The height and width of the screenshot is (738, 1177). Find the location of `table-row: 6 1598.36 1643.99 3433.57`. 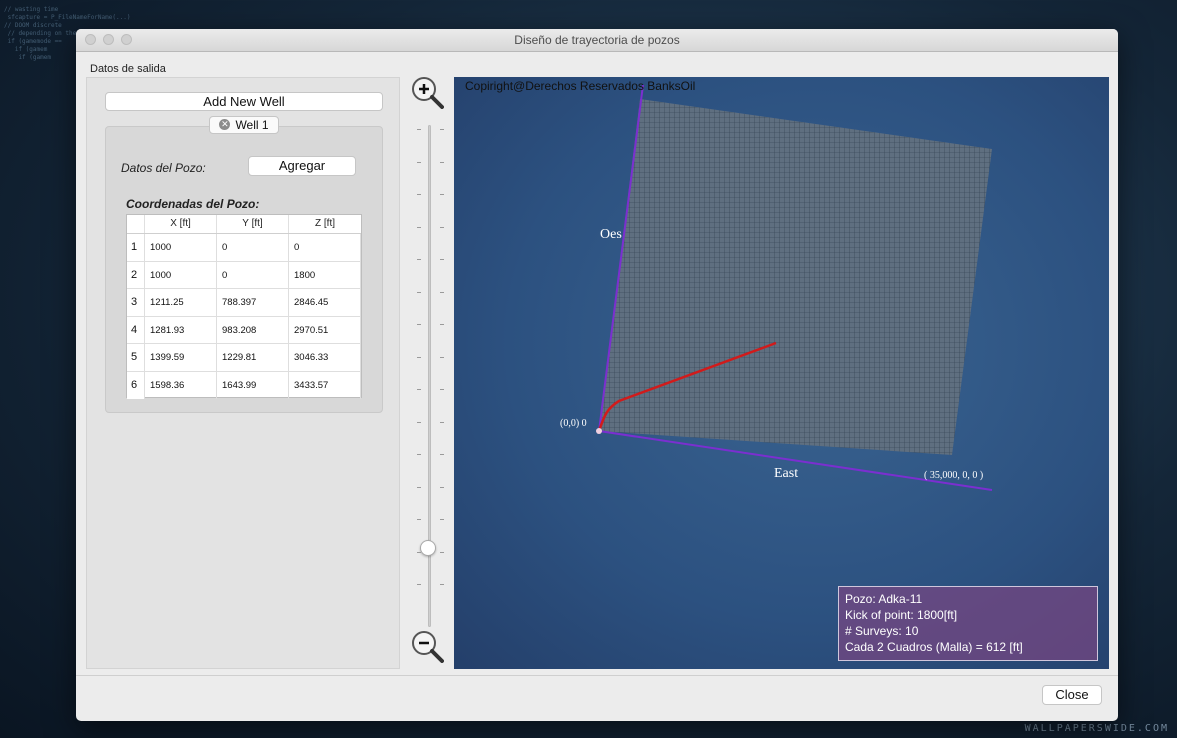

table-row: 6 1598.36 1643.99 3433.57 is located at coordinates (244, 385).